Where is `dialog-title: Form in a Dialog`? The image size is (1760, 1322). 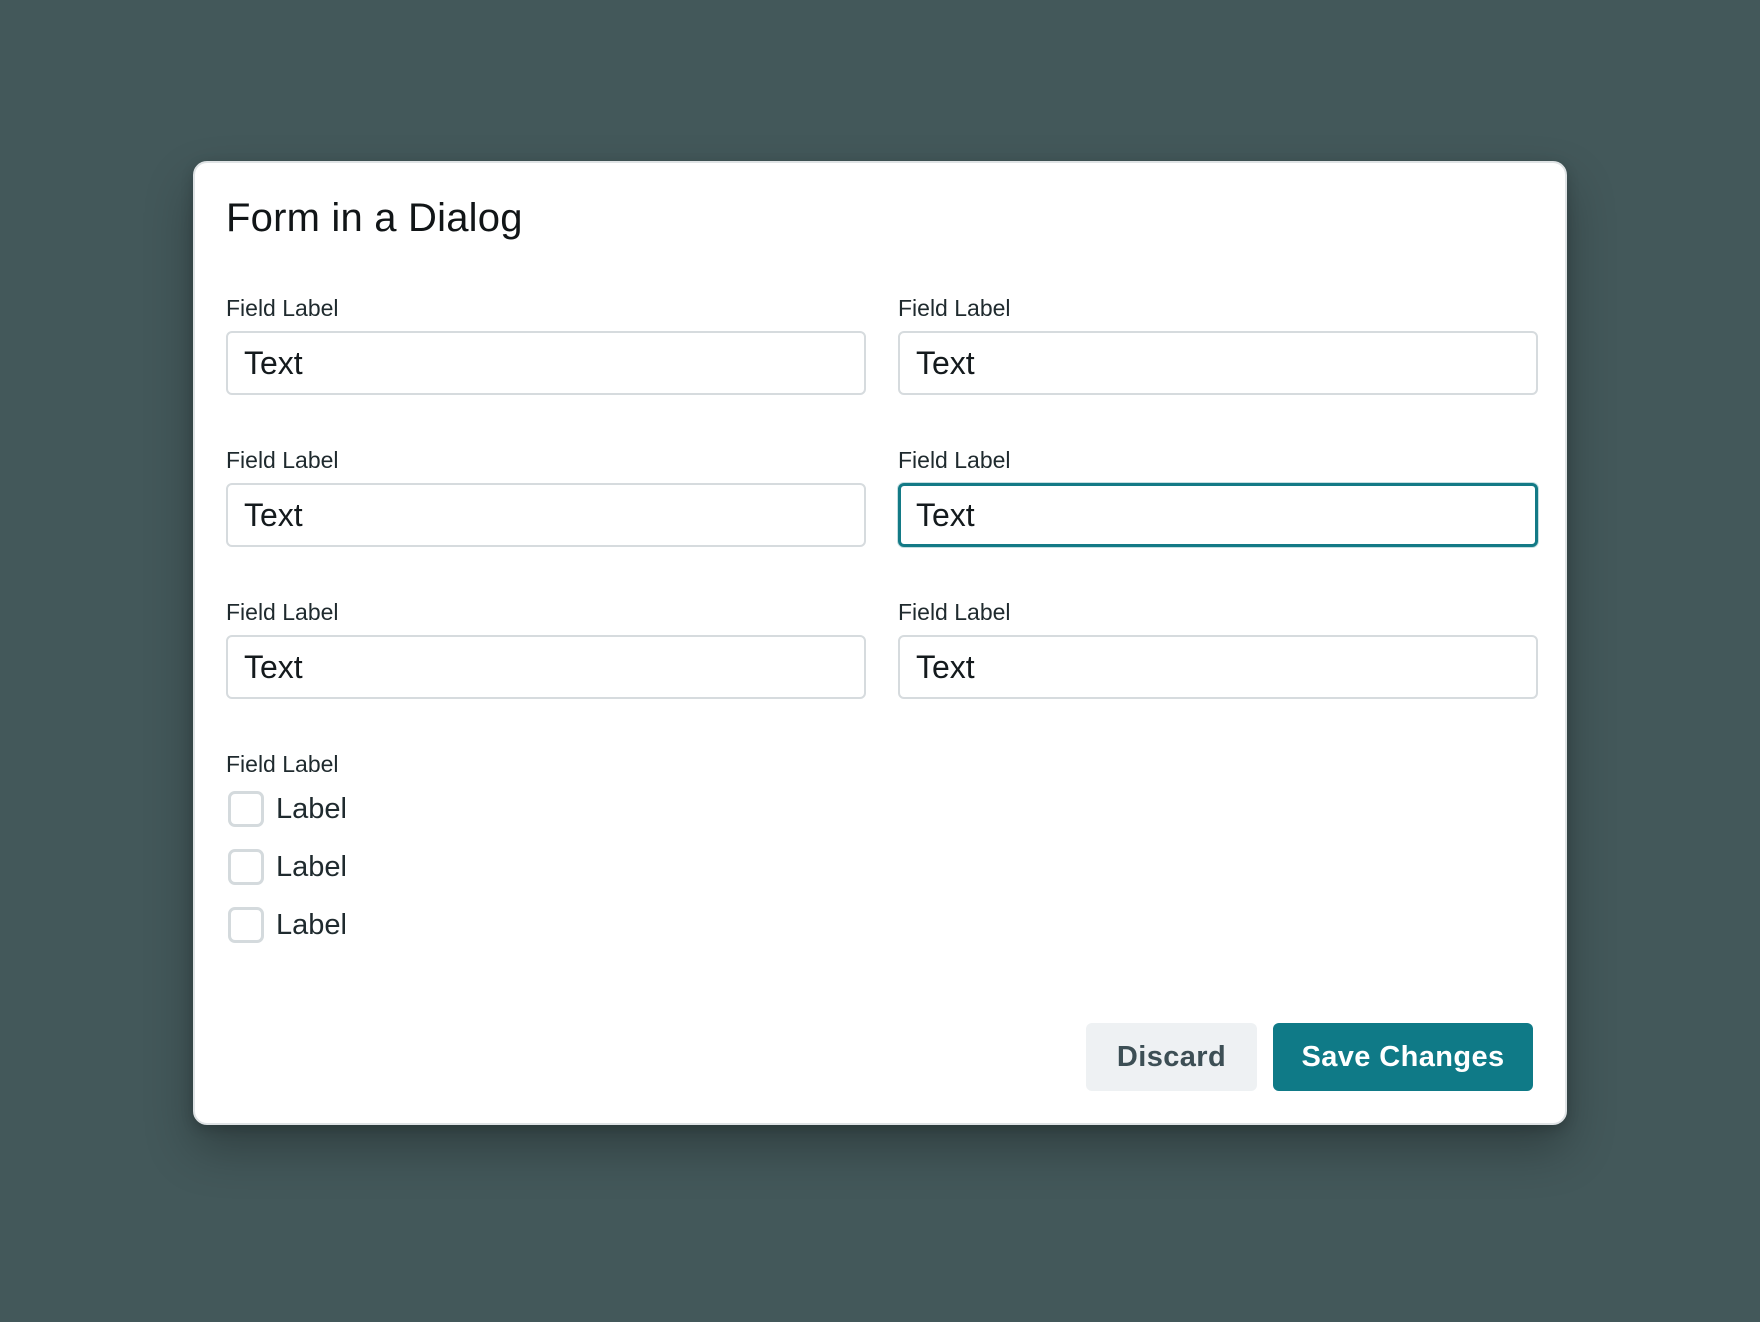 dialog-title: Form in a Dialog is located at coordinates (374, 218).